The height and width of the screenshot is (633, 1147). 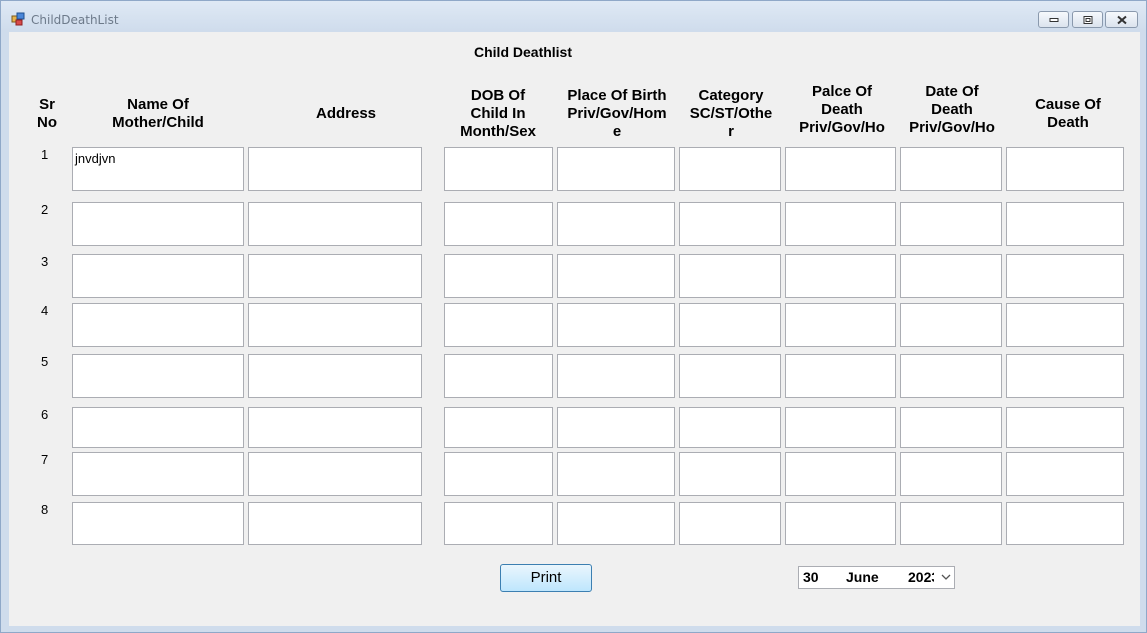 What do you see at coordinates (546, 578) in the screenshot?
I see `print-button: Print` at bounding box center [546, 578].